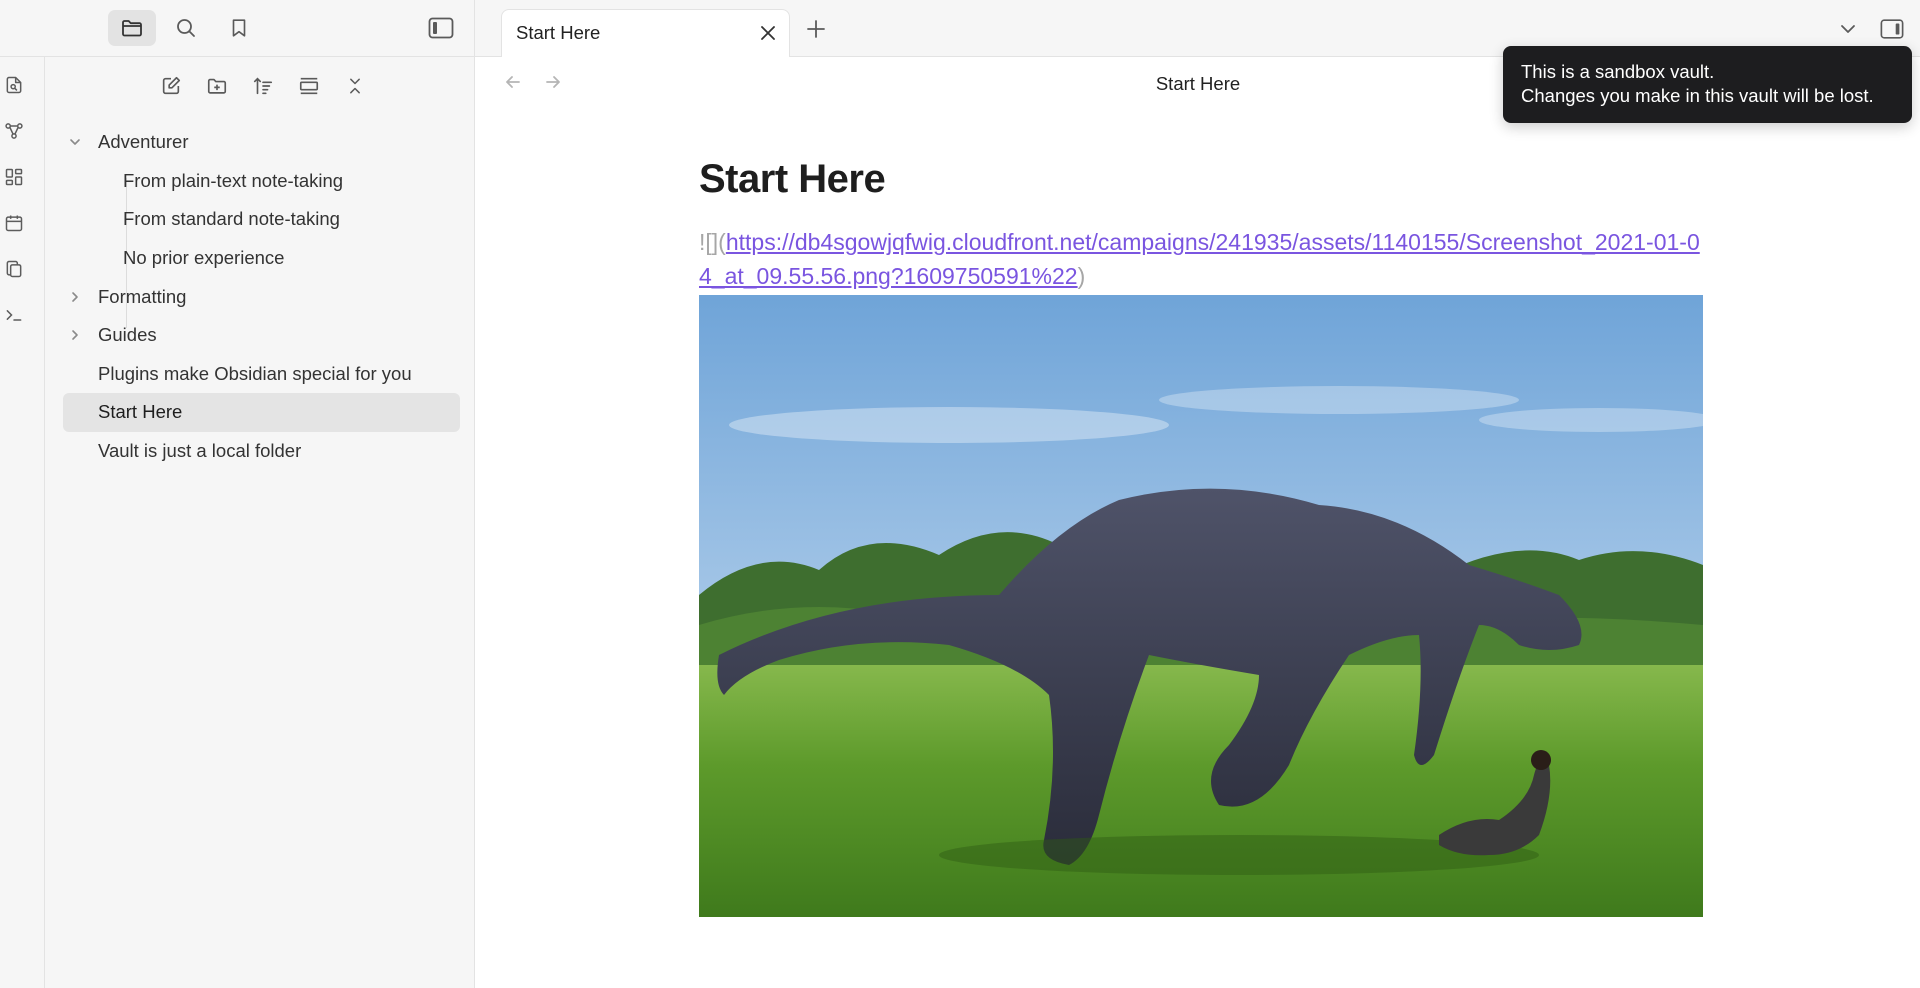  Describe the element at coordinates (712, 242) in the screenshot. I see `embed-syntax-open: ![](` at that location.